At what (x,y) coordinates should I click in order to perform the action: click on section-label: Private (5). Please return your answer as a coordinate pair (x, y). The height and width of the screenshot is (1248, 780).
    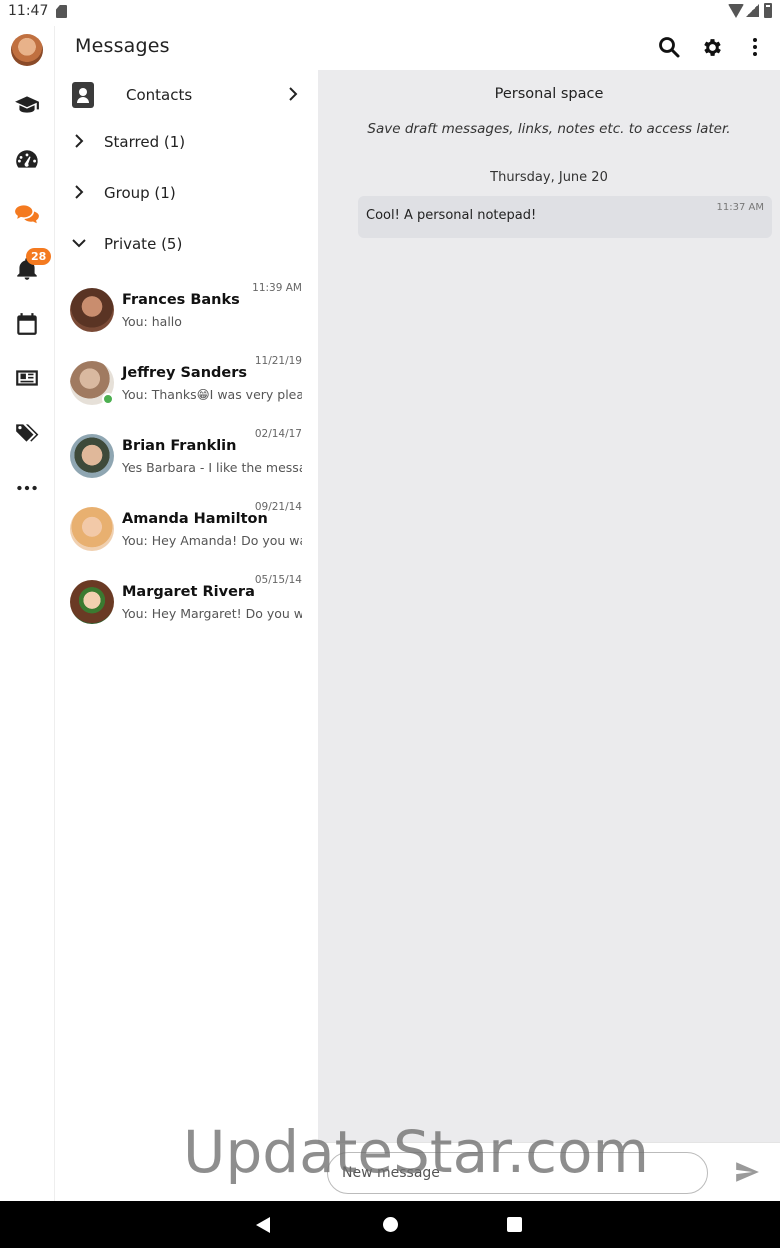
    Looking at the image, I should click on (143, 244).